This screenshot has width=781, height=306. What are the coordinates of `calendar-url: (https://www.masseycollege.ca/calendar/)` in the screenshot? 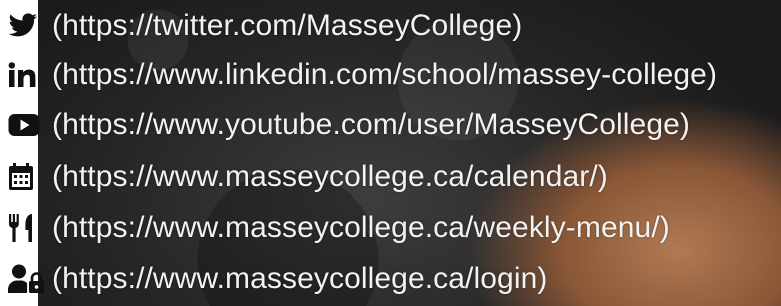 It's located at (330, 176).